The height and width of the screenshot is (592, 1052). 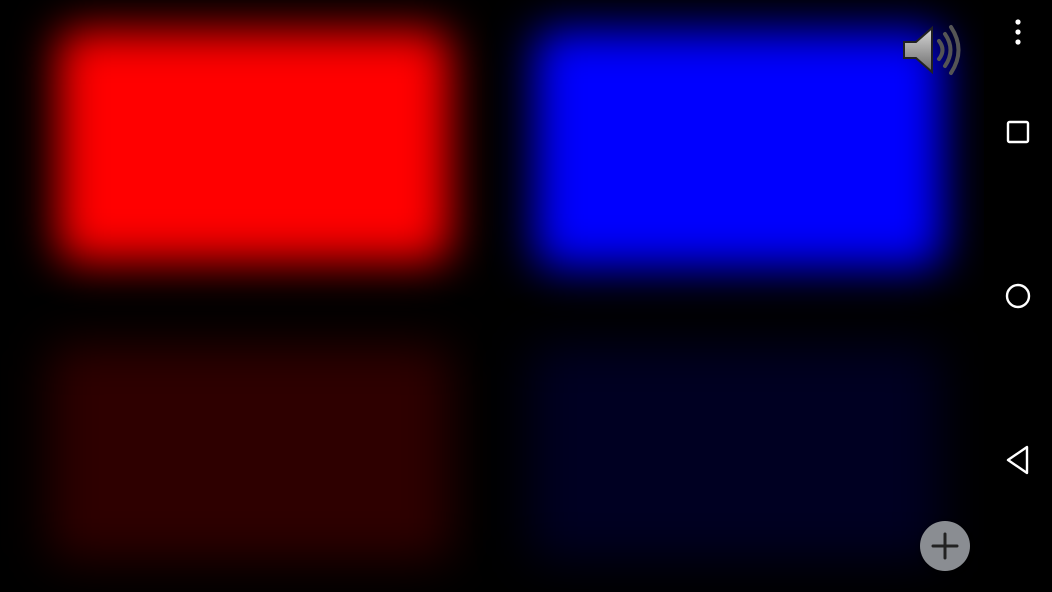 I want to click on speaker-volume-icon, so click(x=932, y=50).